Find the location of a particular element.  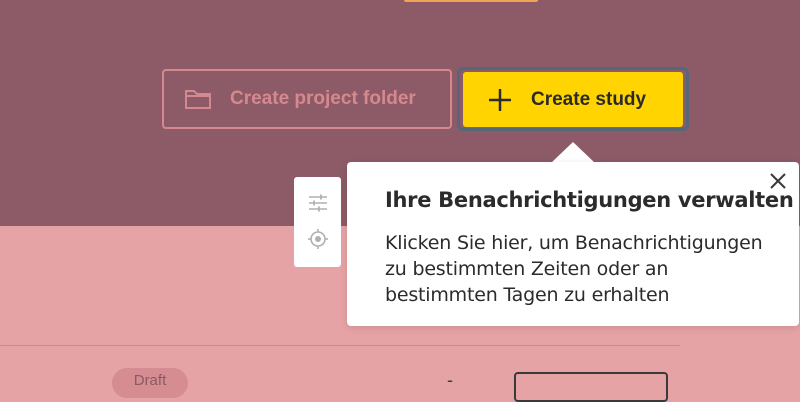

row-action-button is located at coordinates (591, 387).